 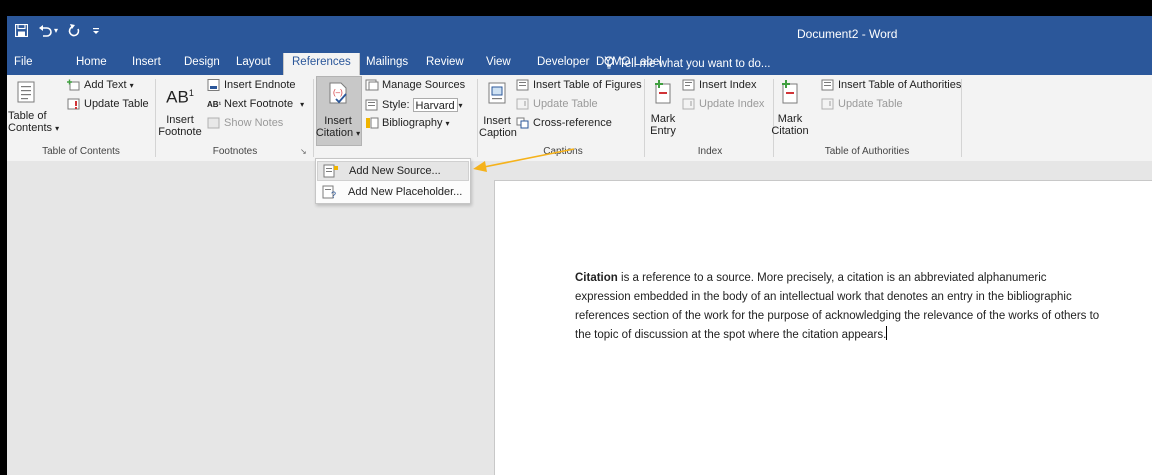 What do you see at coordinates (33, 108) in the screenshot?
I see `table-of-contents-button: Table of Contents ▾` at bounding box center [33, 108].